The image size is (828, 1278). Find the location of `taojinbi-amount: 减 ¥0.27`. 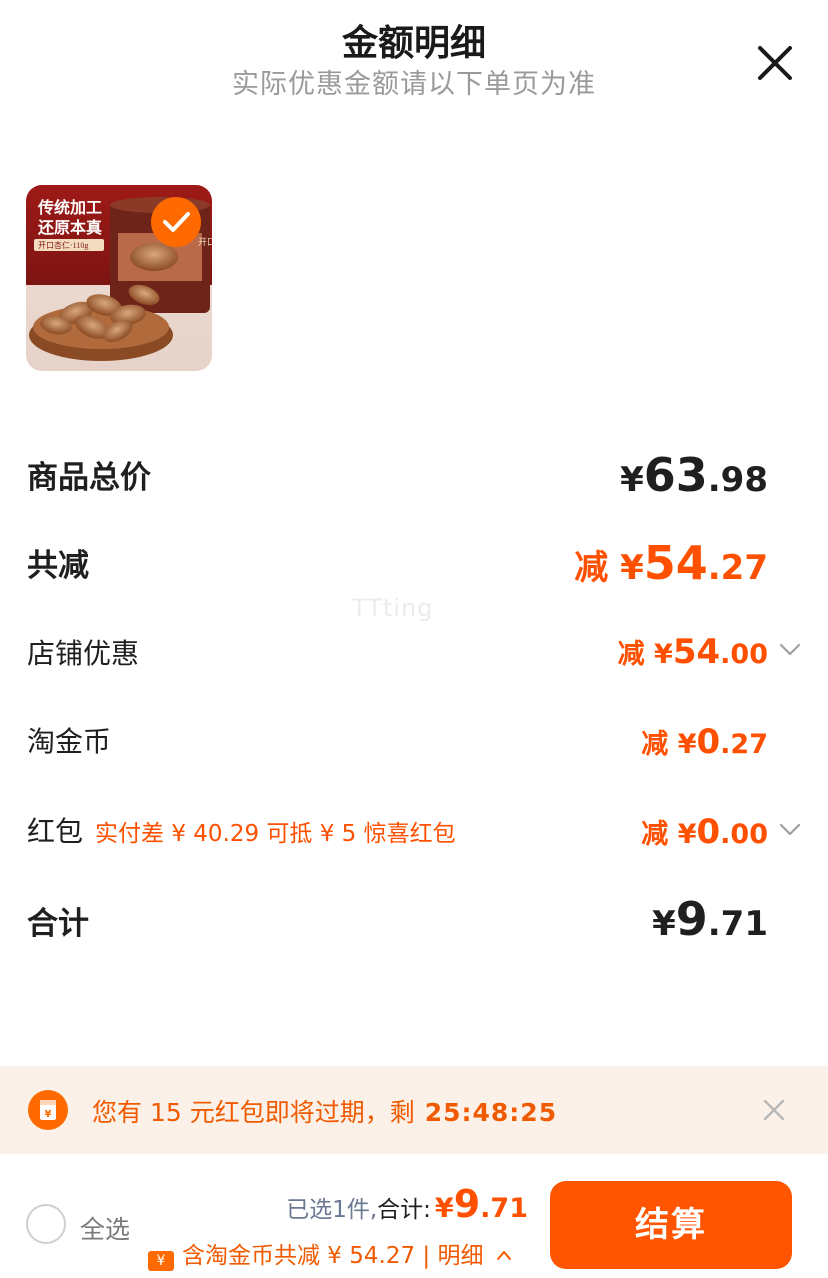

taojinbi-amount: 减 ¥0.27 is located at coordinates (704, 742).